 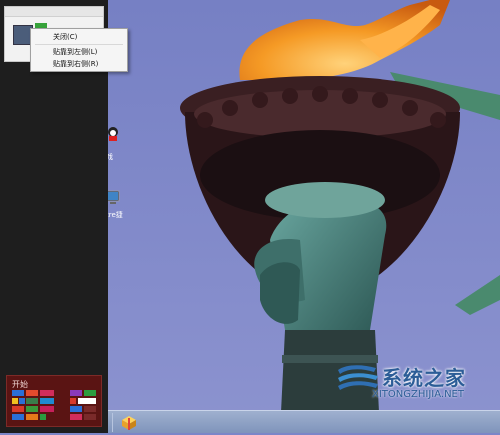 What do you see at coordinates (112, 422) in the screenshot?
I see `taskbar-separator` at bounding box center [112, 422].